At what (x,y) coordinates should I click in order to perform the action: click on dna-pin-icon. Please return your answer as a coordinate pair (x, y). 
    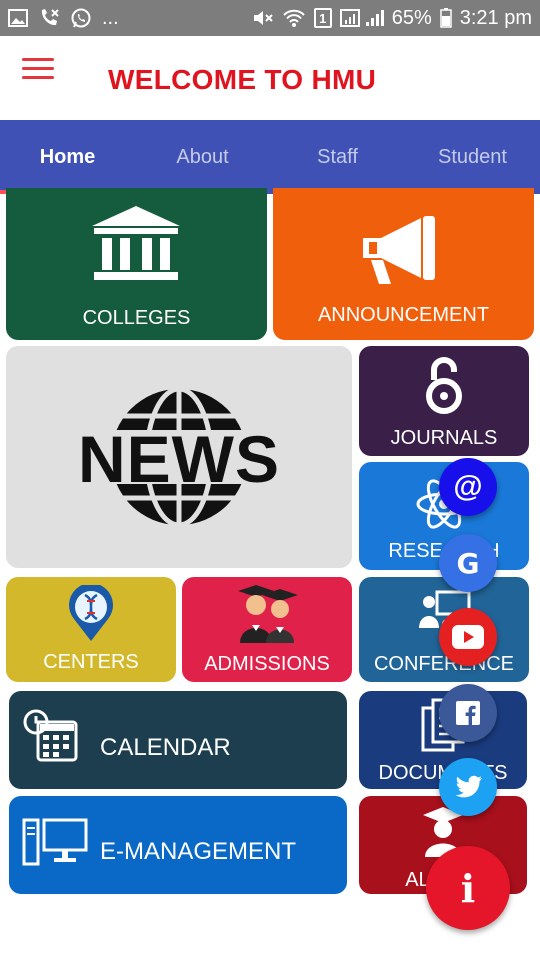
    Looking at the image, I should click on (91, 614).